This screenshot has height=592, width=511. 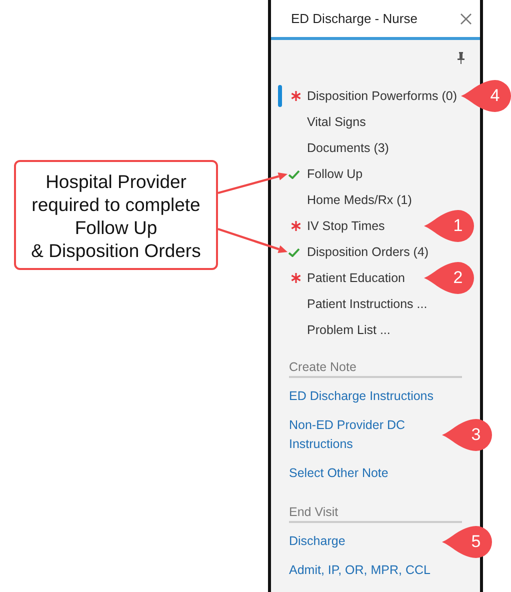 What do you see at coordinates (116, 215) in the screenshot?
I see `annotation-note: Hospital Provider required to complete Follow Up & Disposition Orders` at bounding box center [116, 215].